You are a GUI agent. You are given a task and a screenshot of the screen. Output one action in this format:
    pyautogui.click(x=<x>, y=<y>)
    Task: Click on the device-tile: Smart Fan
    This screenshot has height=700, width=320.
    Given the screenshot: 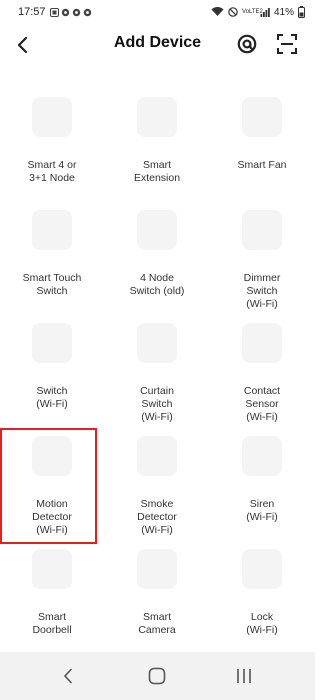 What is the action you would take?
    pyautogui.click(x=262, y=134)
    